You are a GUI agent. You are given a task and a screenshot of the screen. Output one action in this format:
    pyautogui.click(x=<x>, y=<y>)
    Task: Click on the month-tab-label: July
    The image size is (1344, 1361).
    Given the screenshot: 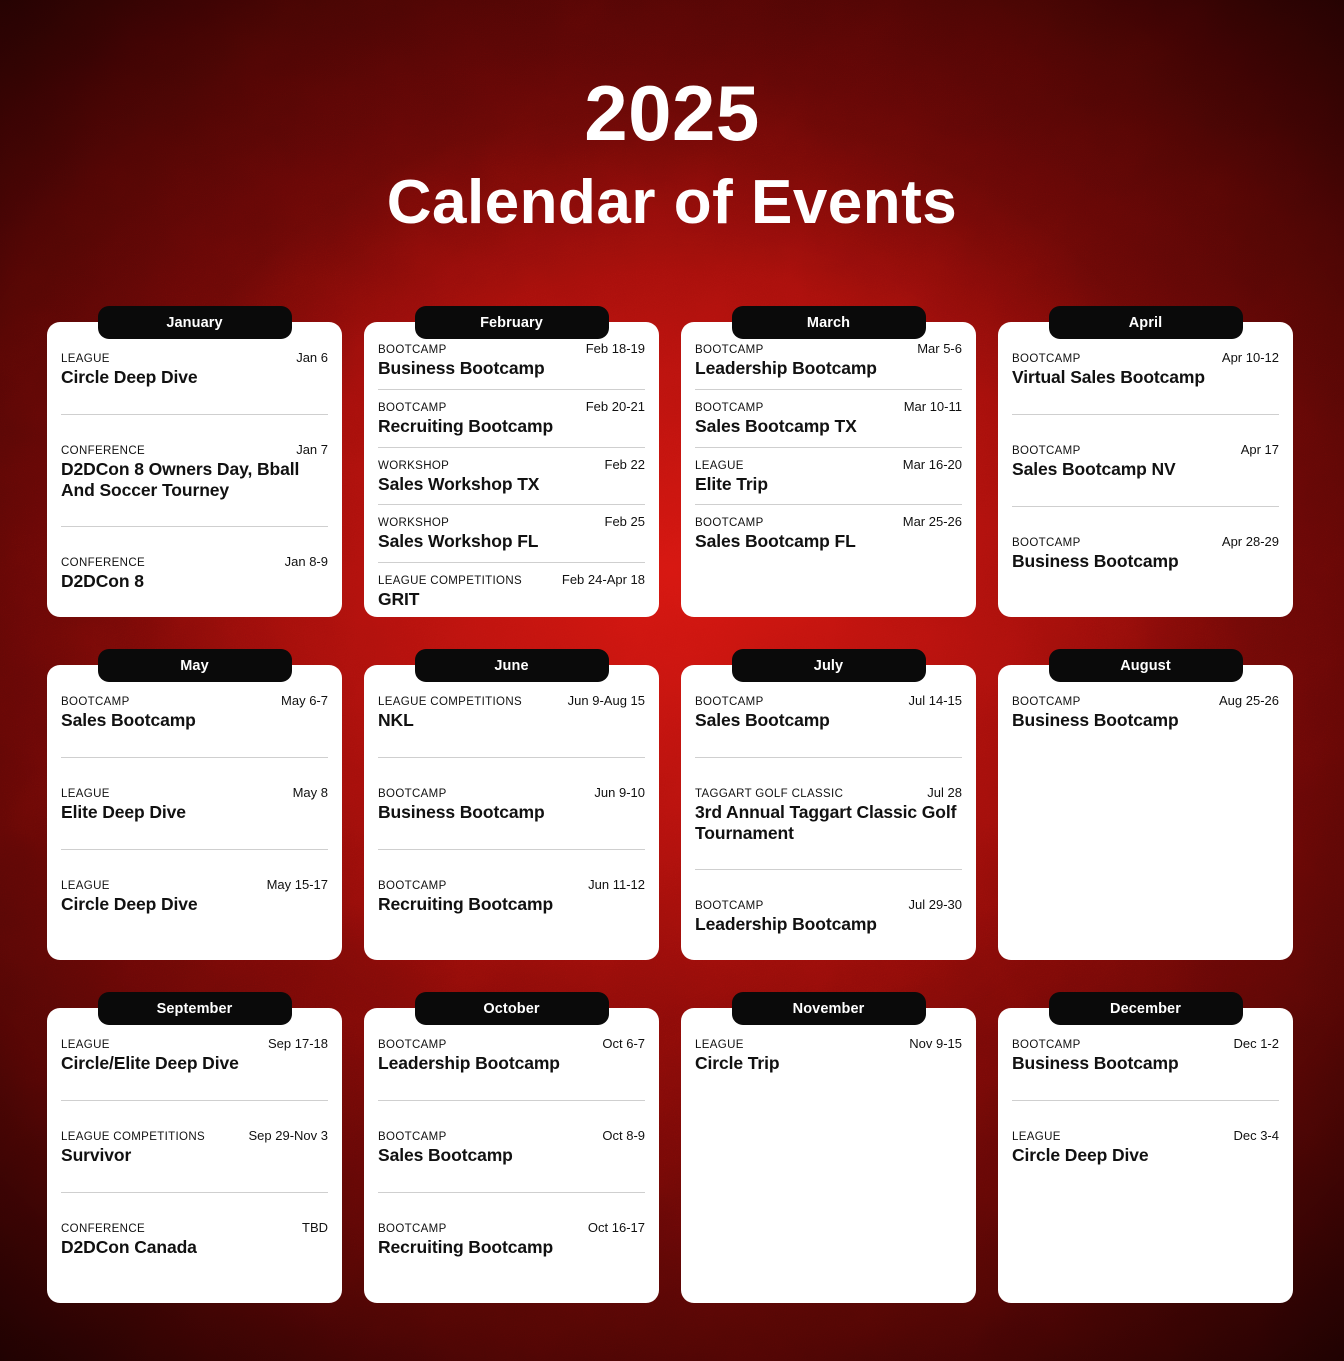 What is the action you would take?
    pyautogui.click(x=828, y=665)
    